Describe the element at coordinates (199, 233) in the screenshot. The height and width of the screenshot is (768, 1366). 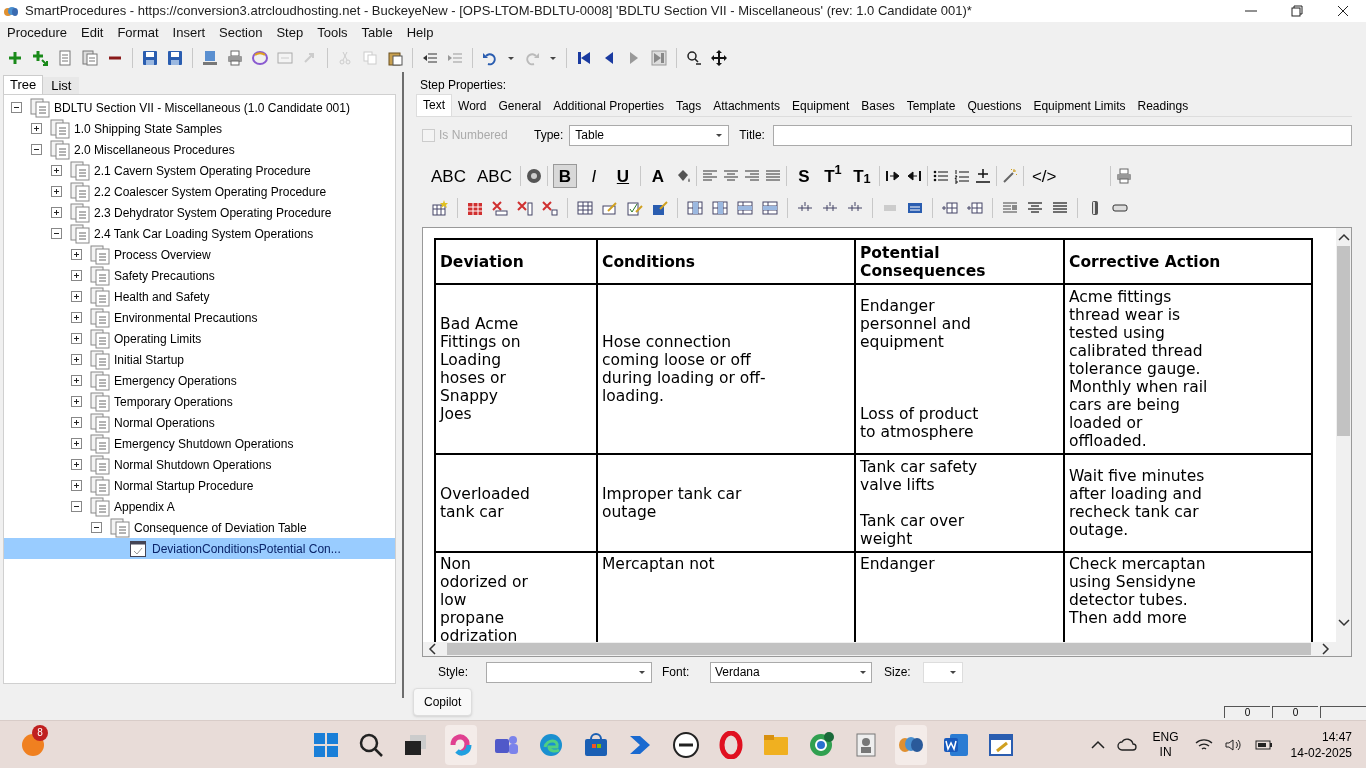
I see `tree-item: 2.4 Tank Car Loading System Operations` at that location.